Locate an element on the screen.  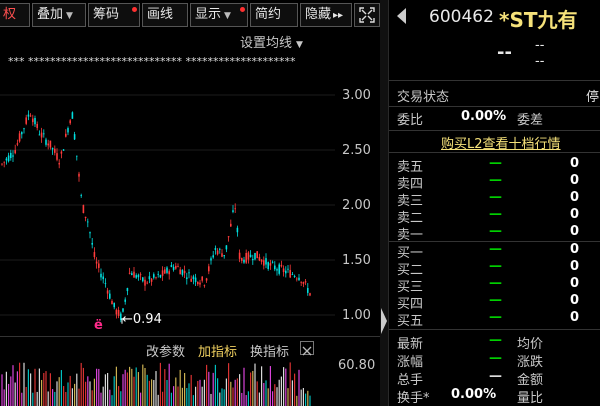
price-change: -- is located at coordinates (540, 45).